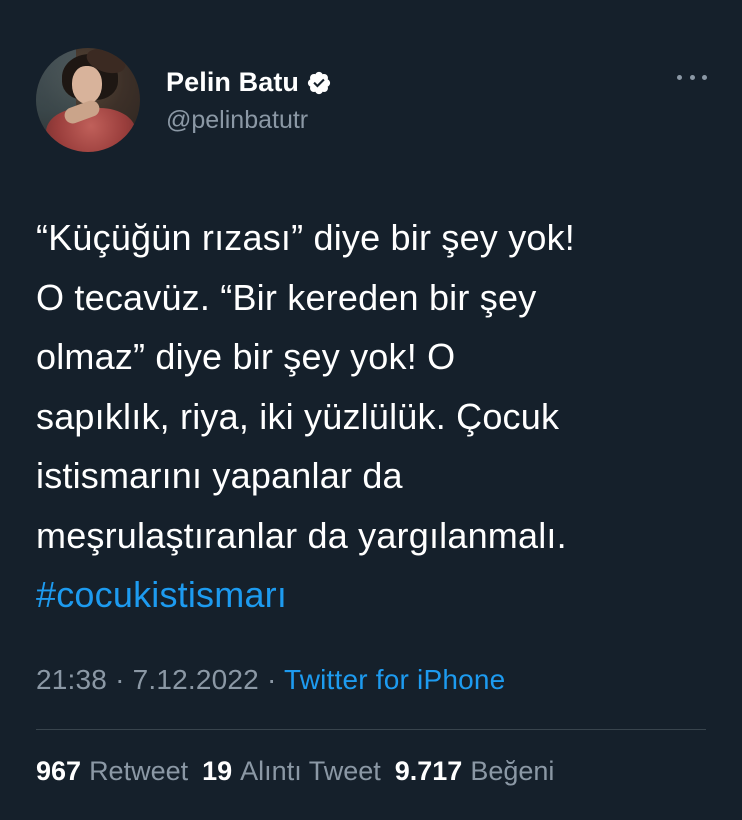 This screenshot has width=742, height=820. I want to click on quotes-stat: 19 Alıntı Tweet, so click(291, 771).